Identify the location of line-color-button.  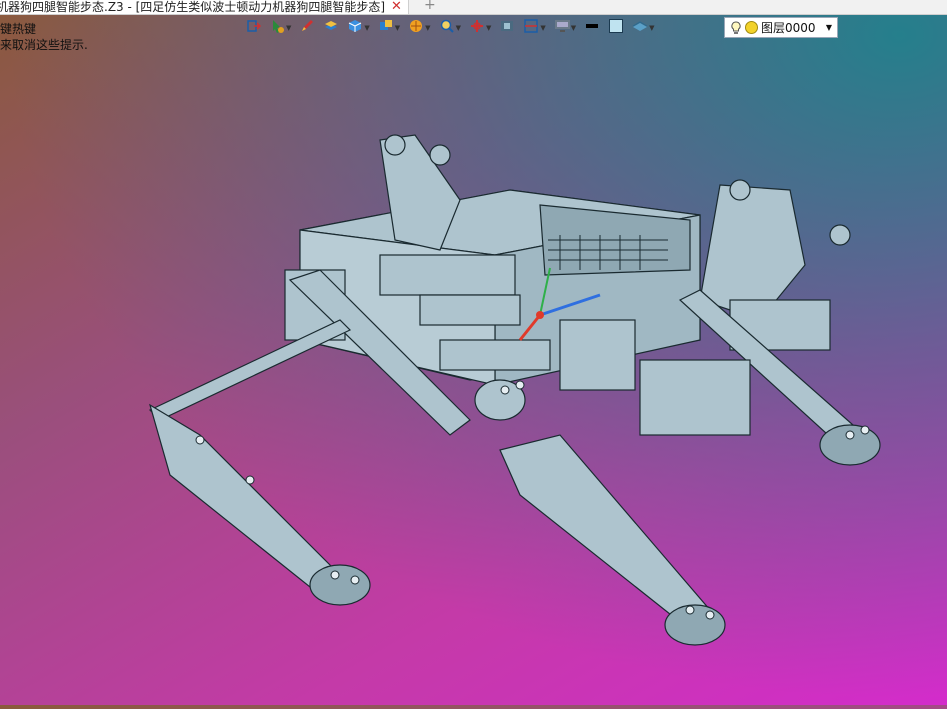
(592, 28).